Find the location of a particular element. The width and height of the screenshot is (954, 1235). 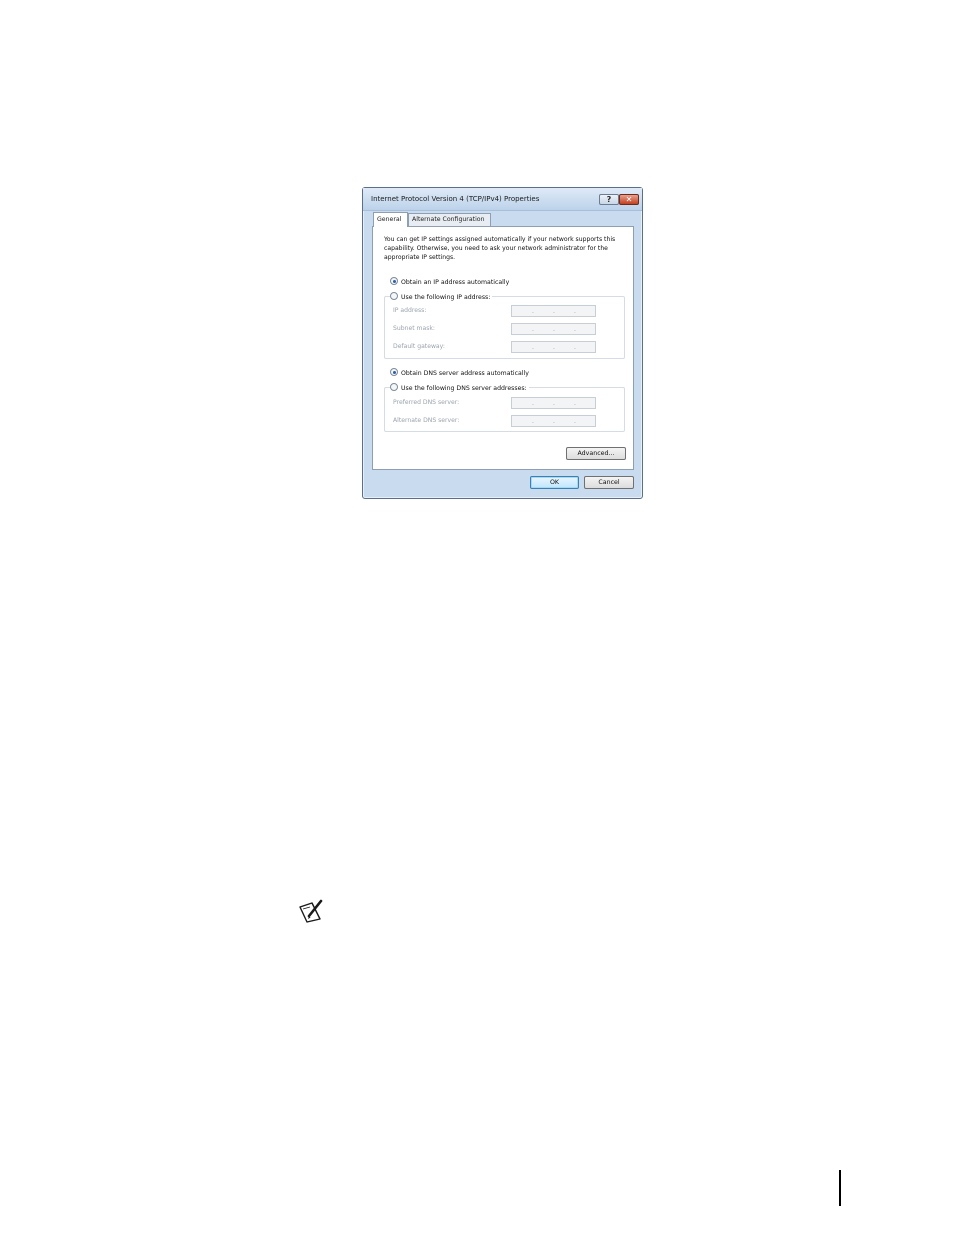

ip-address-input: . . . is located at coordinates (553, 311).